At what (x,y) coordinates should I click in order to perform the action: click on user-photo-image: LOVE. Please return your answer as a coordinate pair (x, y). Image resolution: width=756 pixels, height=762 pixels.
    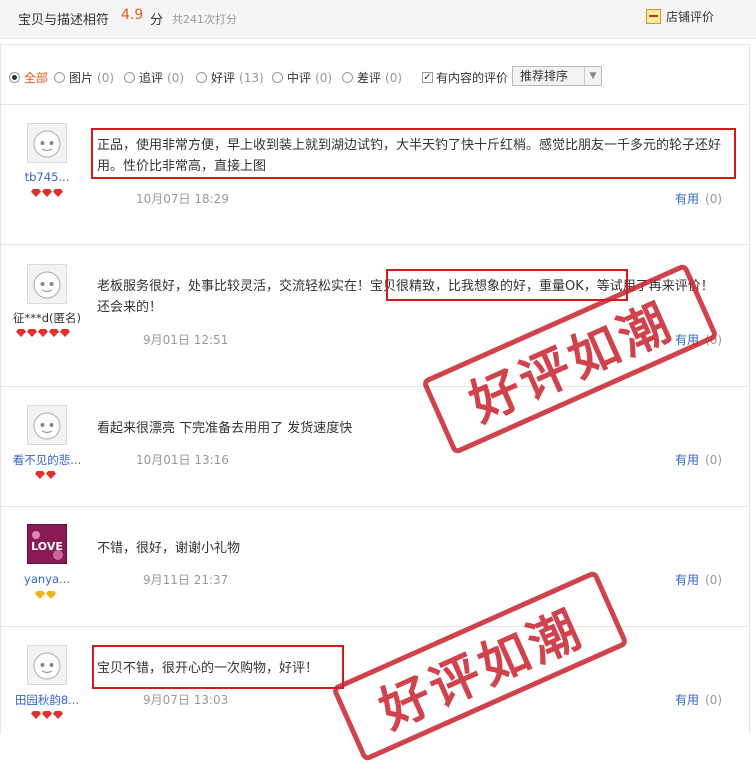
    Looking at the image, I should click on (47, 544).